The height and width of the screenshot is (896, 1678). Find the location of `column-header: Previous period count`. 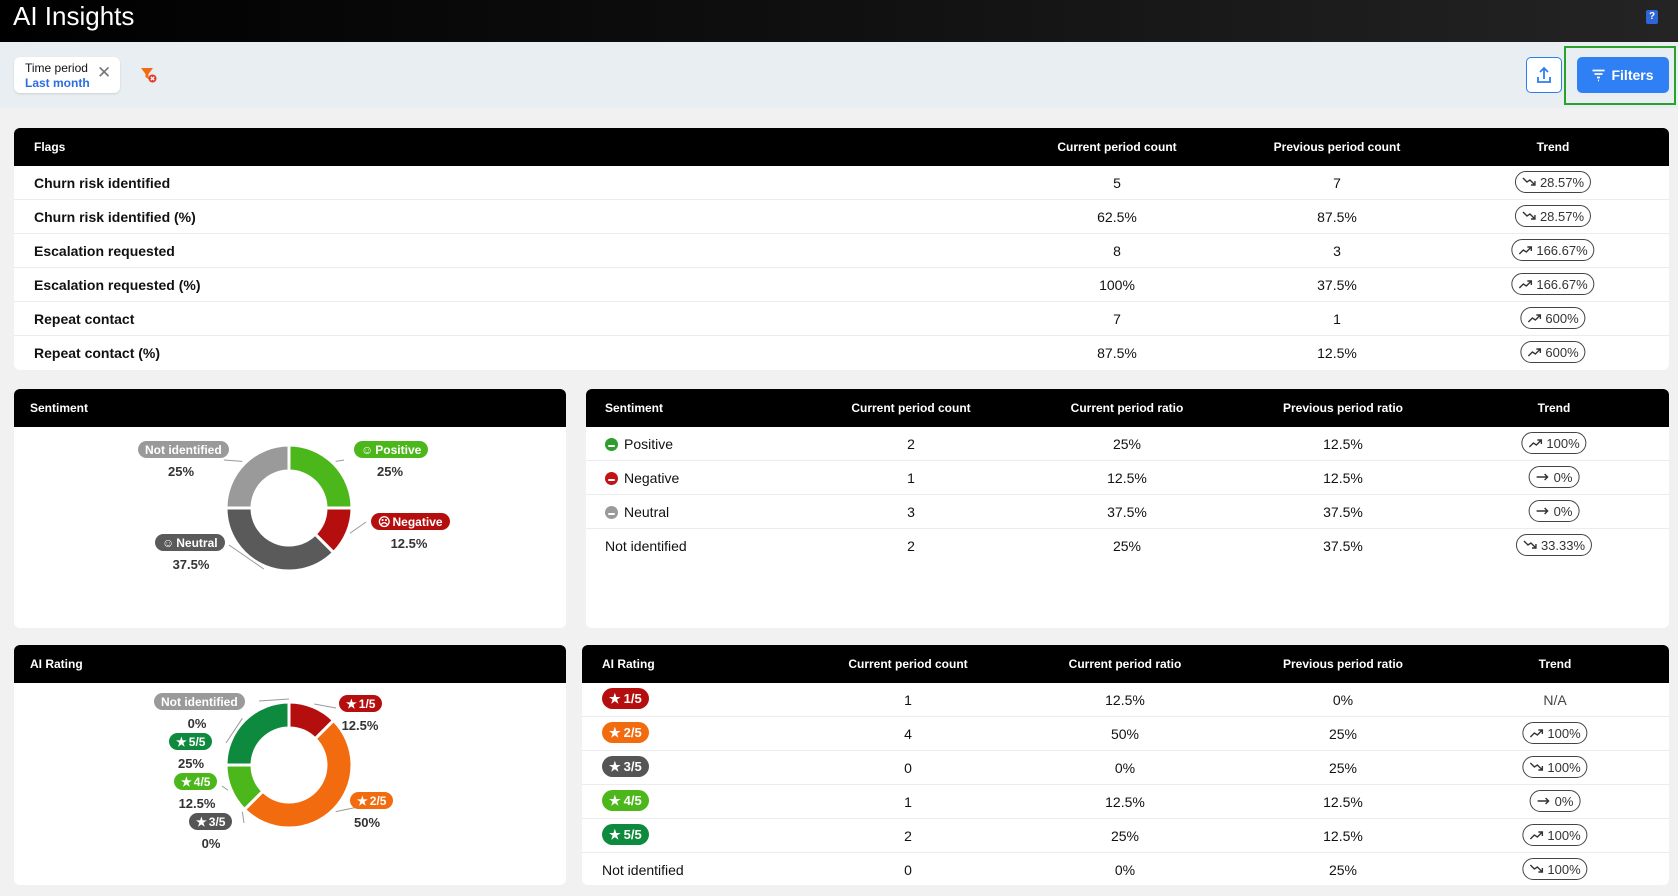

column-header: Previous period count is located at coordinates (1337, 147).